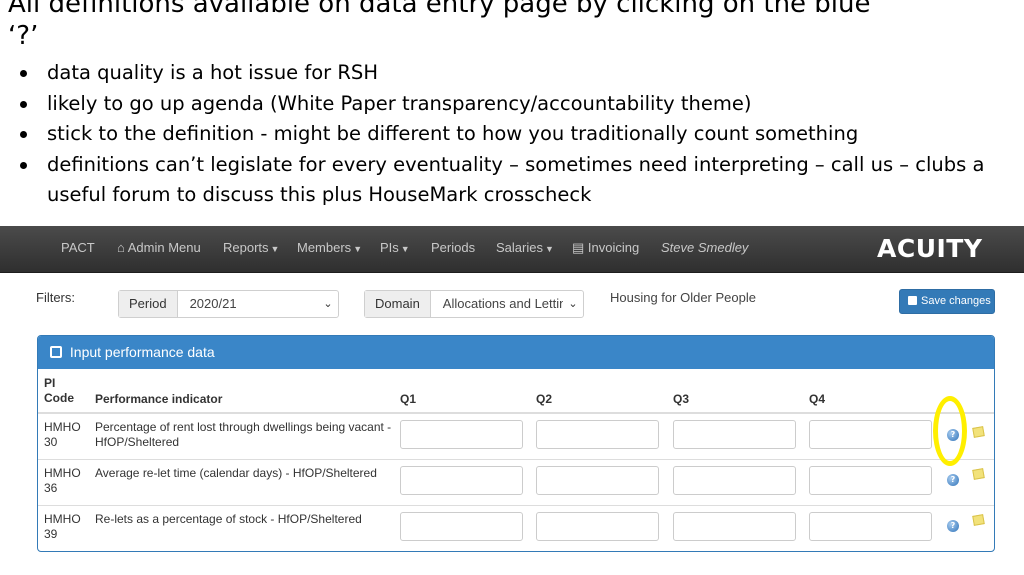  I want to click on nav-members-label: Members, so click(324, 247).